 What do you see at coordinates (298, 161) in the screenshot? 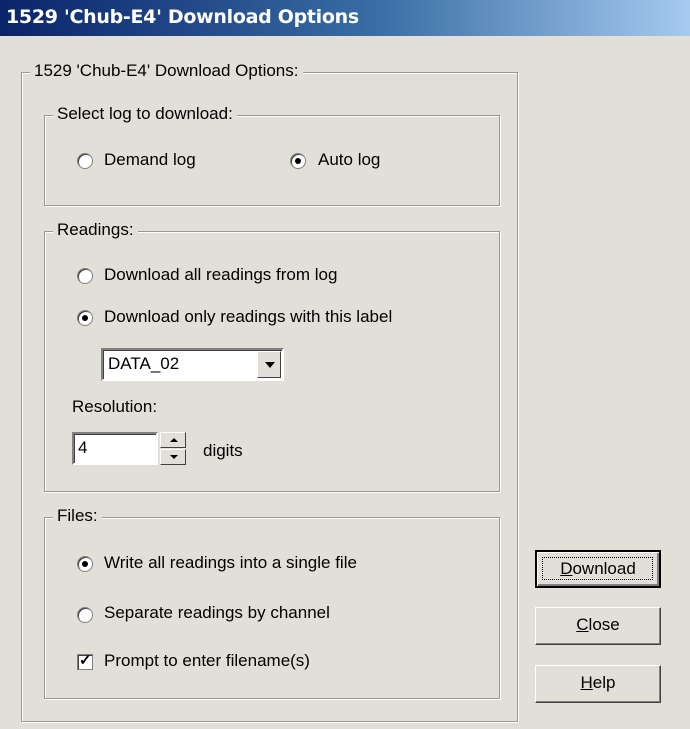
I see `auto-log-radio` at bounding box center [298, 161].